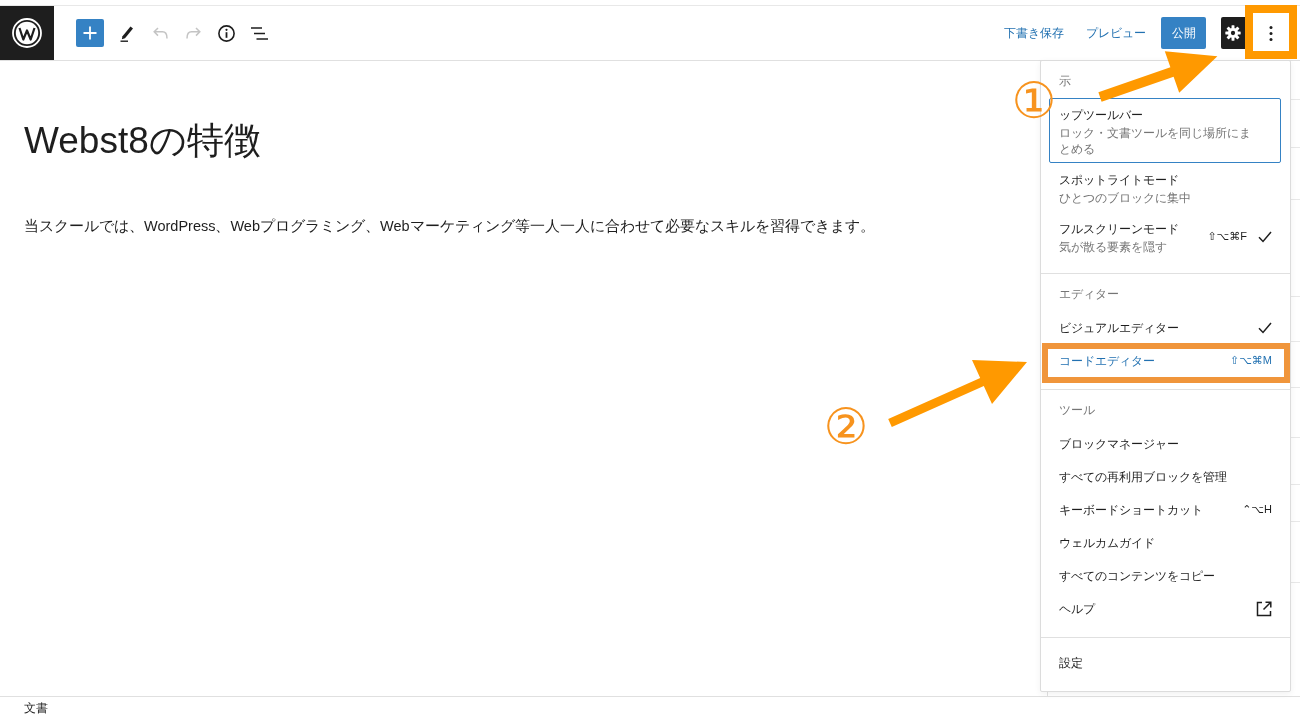 The height and width of the screenshot is (719, 1300). I want to click on menu-item: ヘルプ, so click(1165, 608).